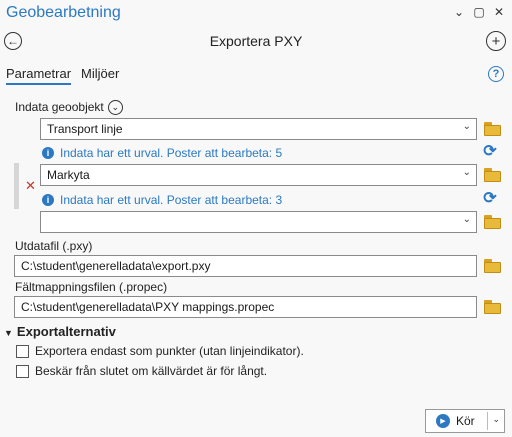 Image resolution: width=512 pixels, height=437 pixels. Describe the element at coordinates (91, 287) in the screenshot. I see `mapping-label: Fältmappningsfilen (.propec)` at that location.